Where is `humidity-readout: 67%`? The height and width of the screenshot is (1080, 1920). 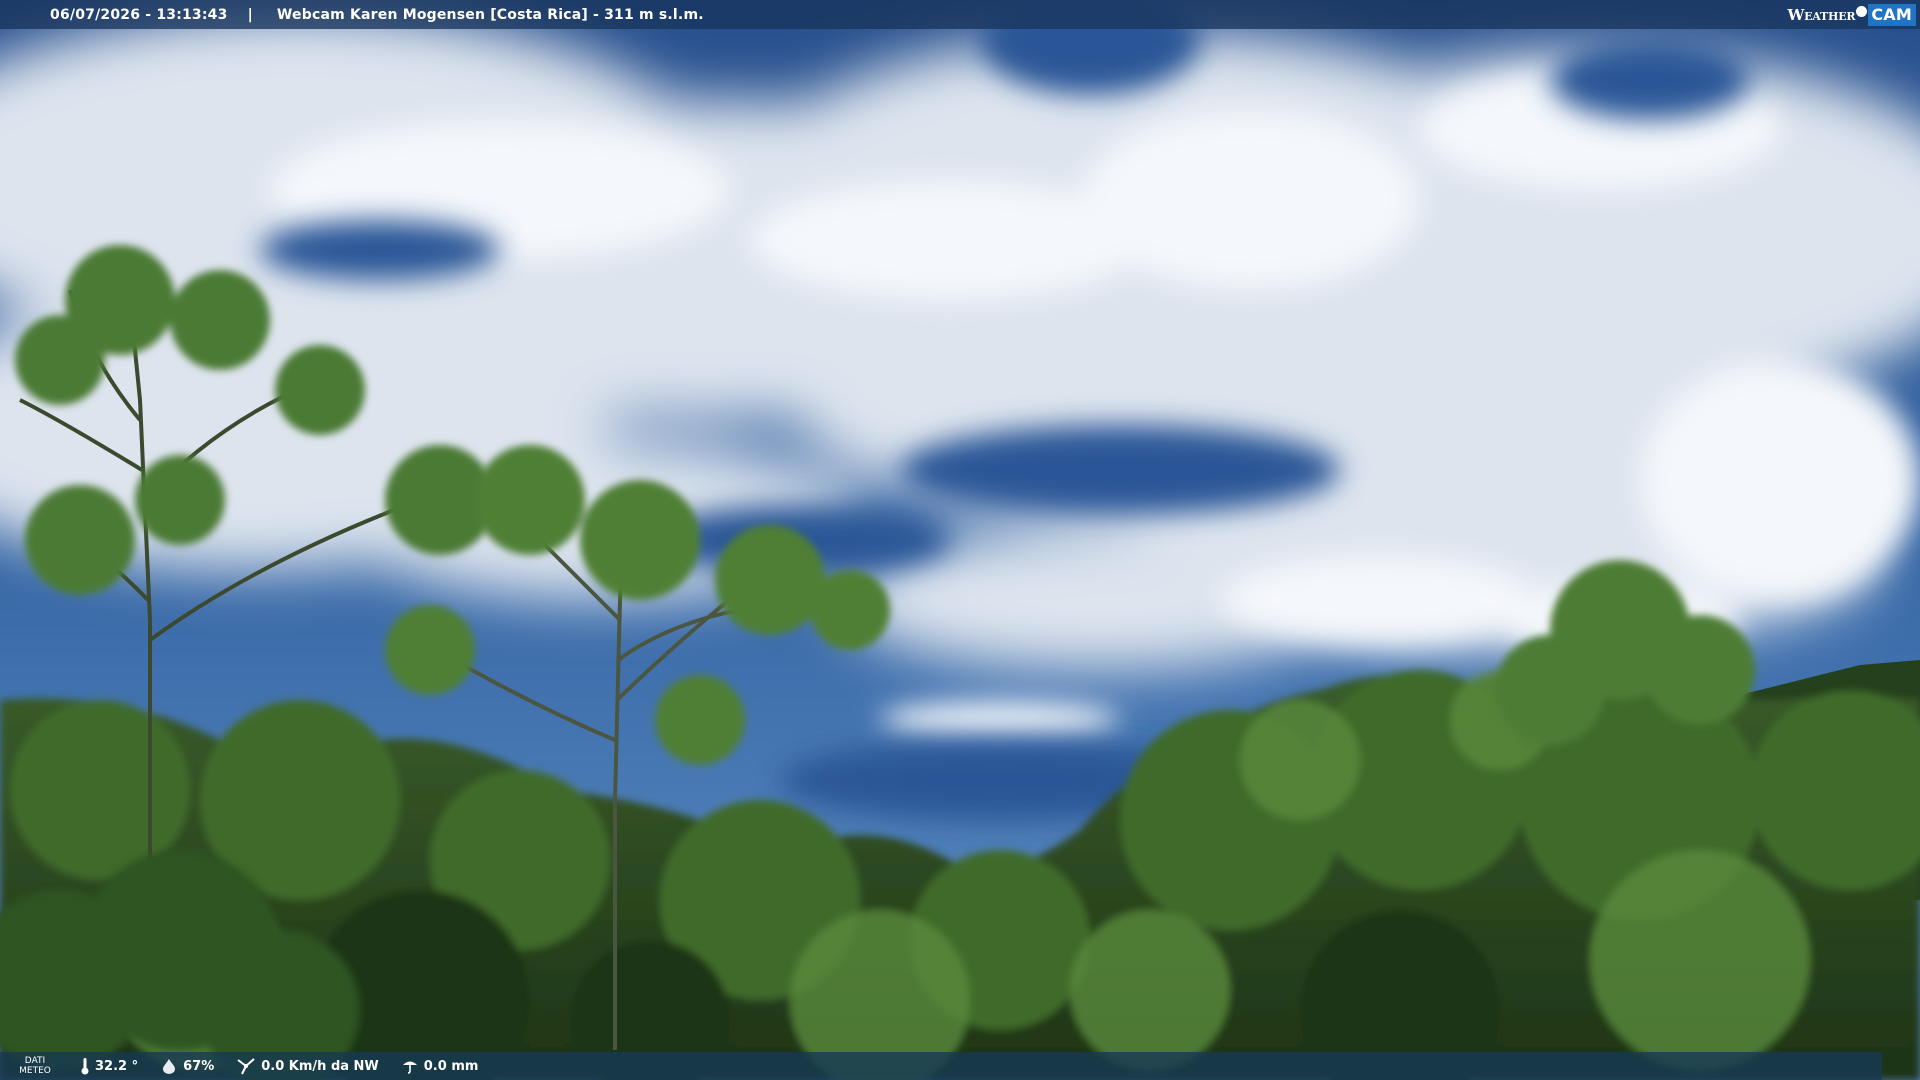
humidity-readout: 67% is located at coordinates (187, 1066).